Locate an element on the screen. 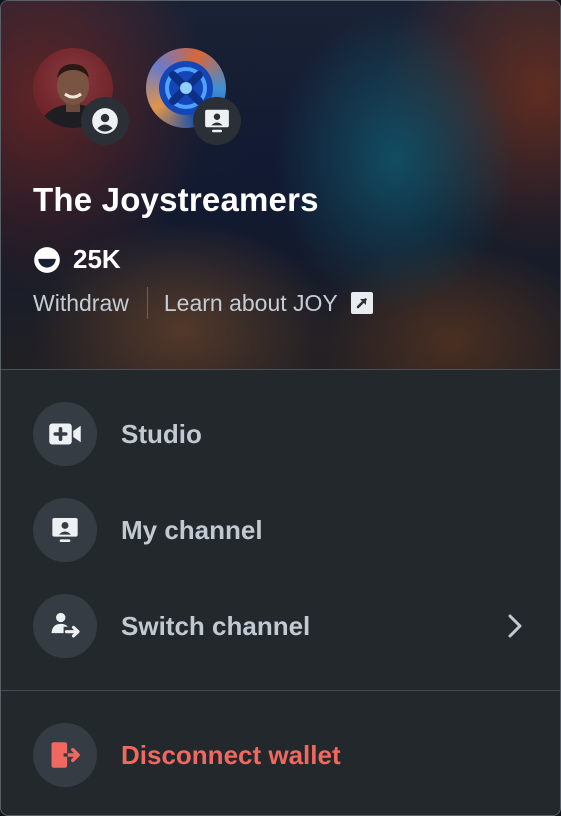 The height and width of the screenshot is (816, 561). joy-token-icon is located at coordinates (47, 259).